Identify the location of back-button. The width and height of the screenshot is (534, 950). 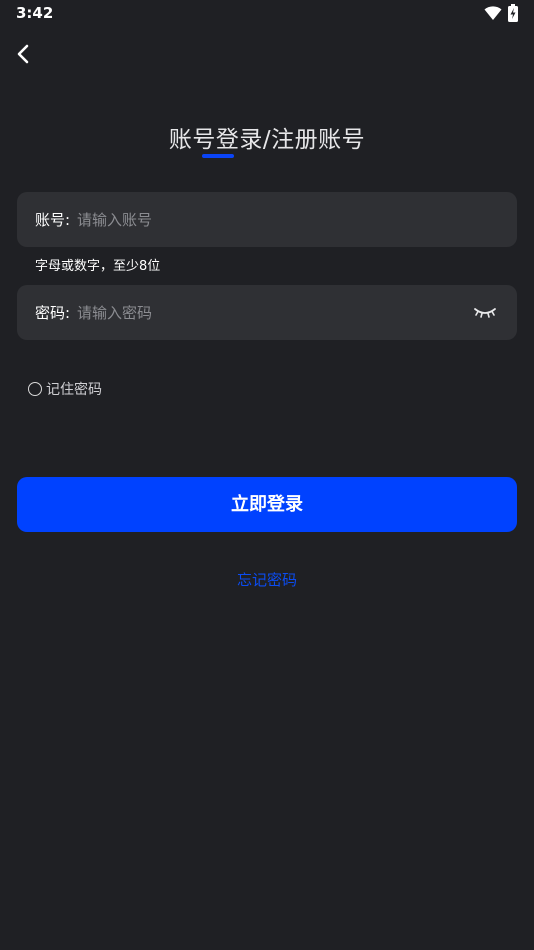
(24, 54).